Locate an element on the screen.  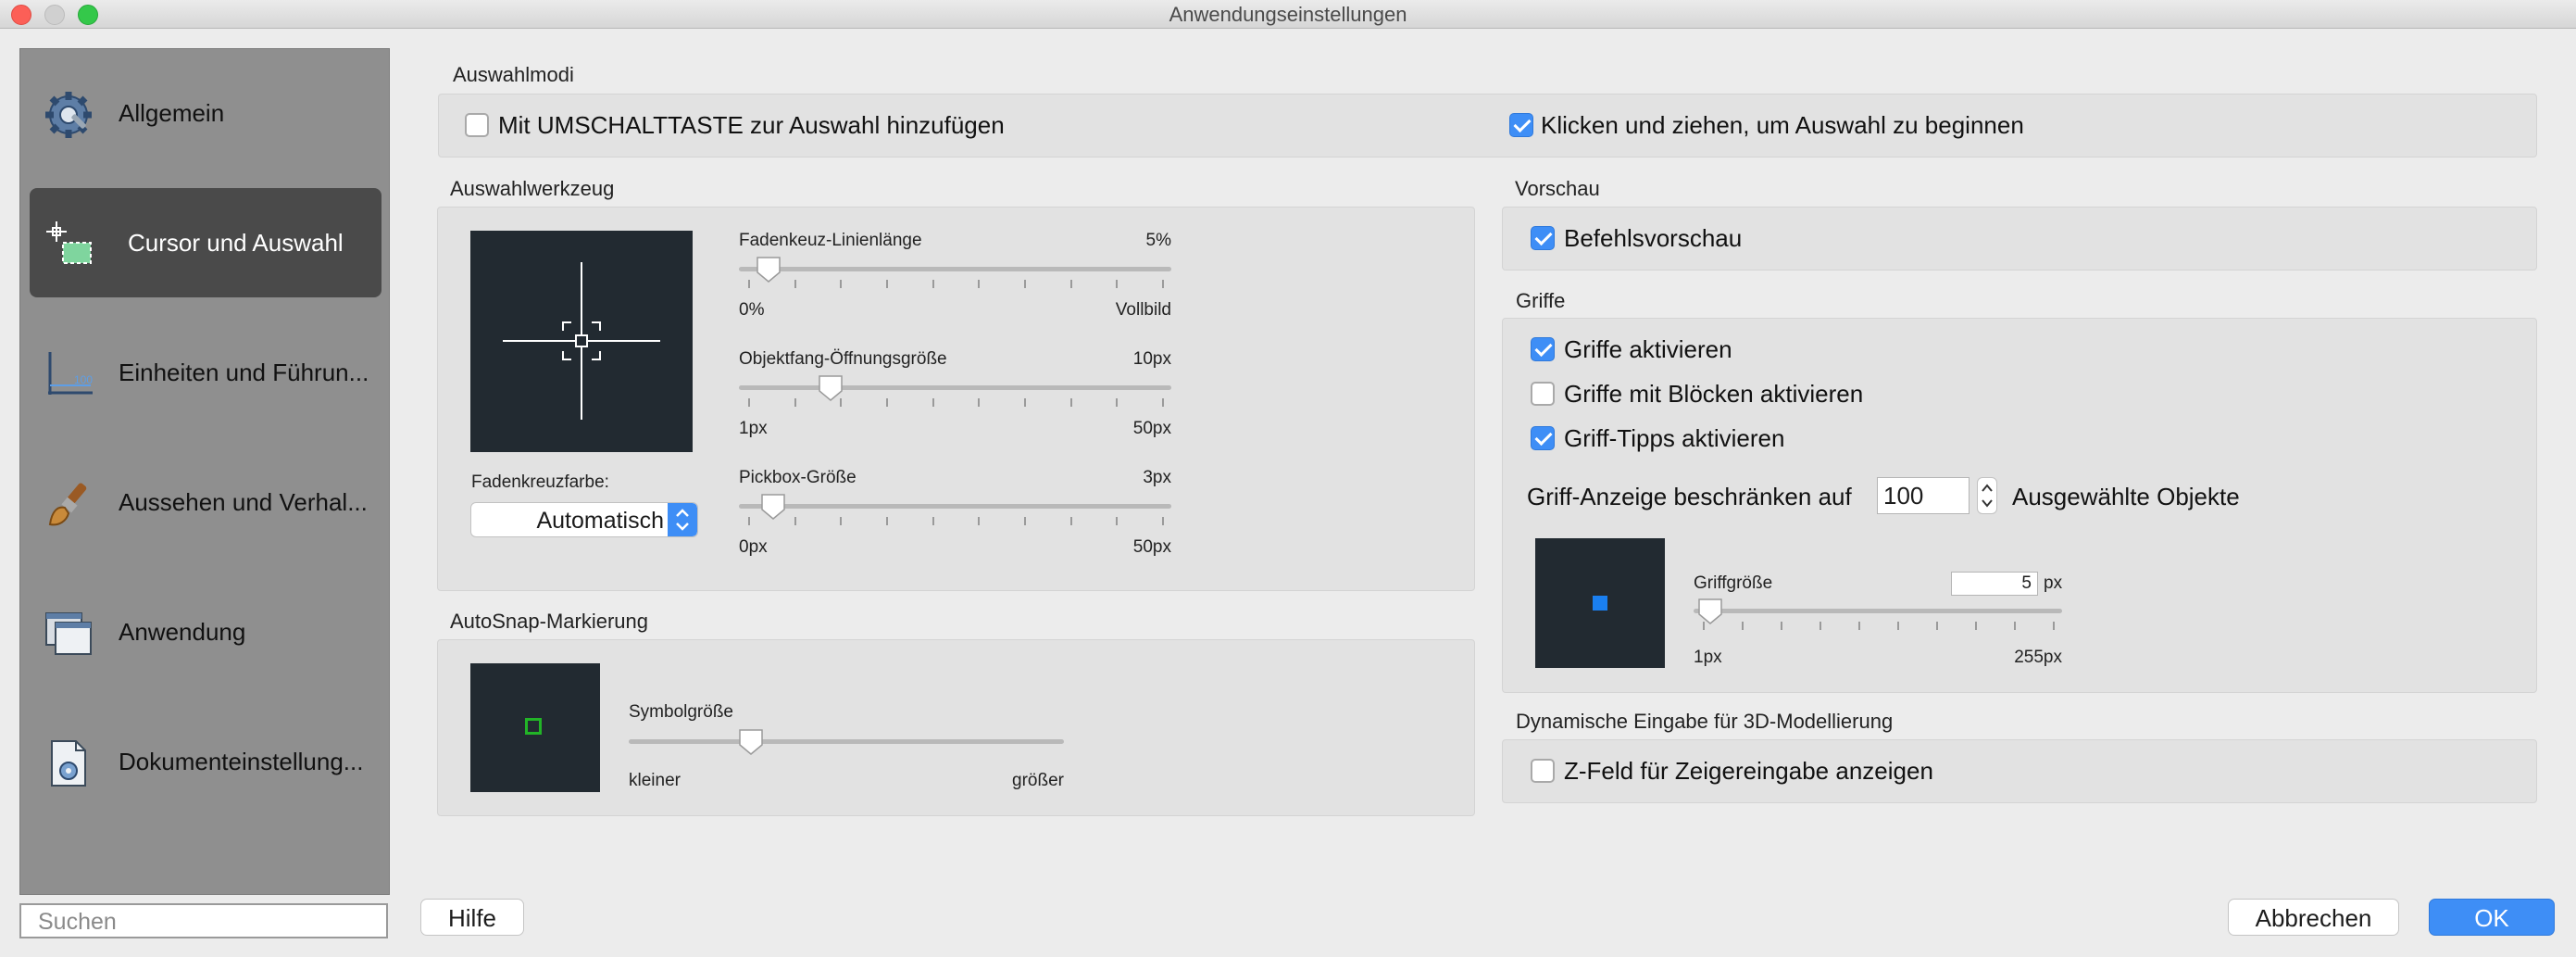
sidebar-item-label: Anwendung is located at coordinates (183, 632).